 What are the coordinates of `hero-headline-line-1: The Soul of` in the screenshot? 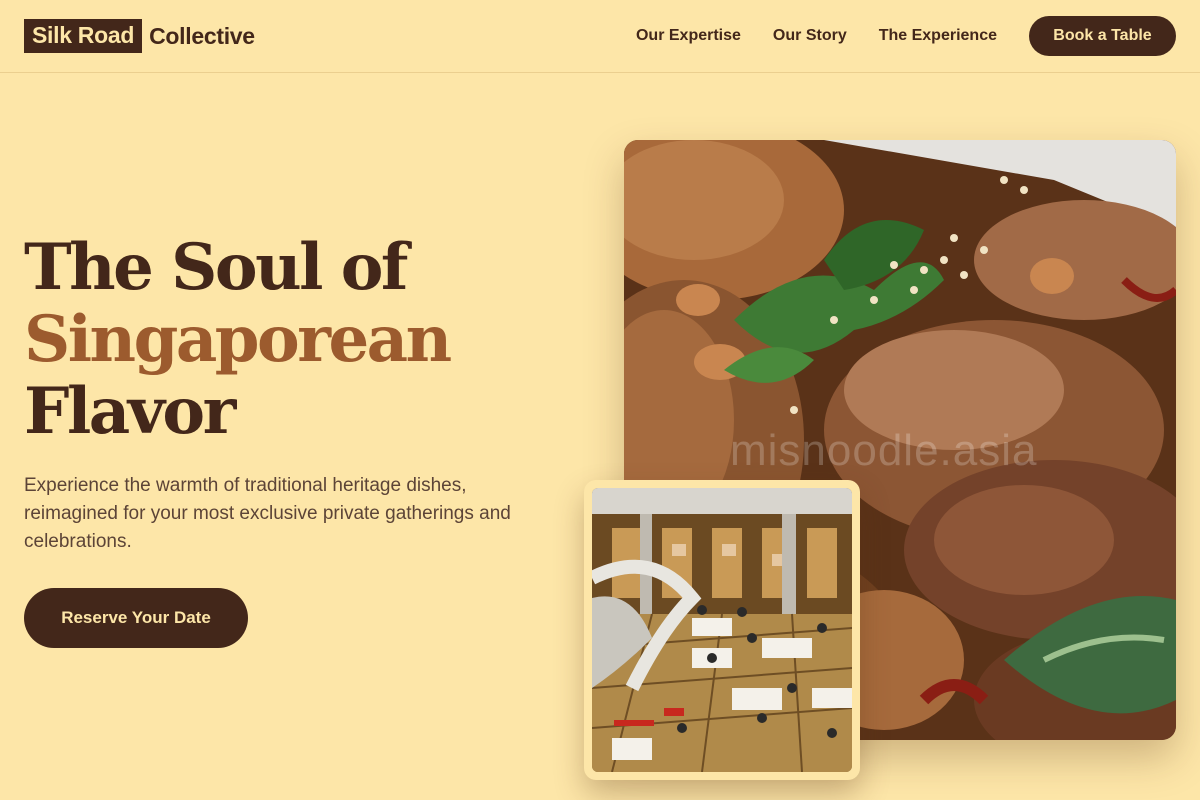 It's located at (216, 267).